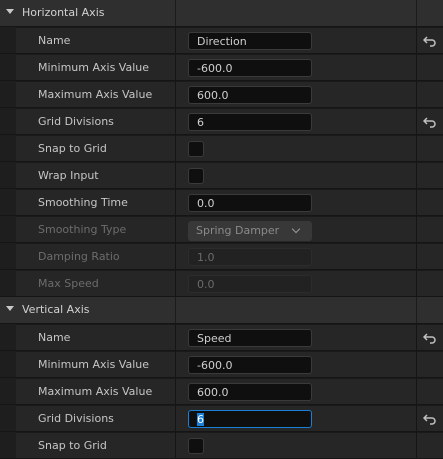 Image resolution: width=443 pixels, height=459 pixels. What do you see at coordinates (56, 309) in the screenshot?
I see `category-title: Vertical Axis` at bounding box center [56, 309].